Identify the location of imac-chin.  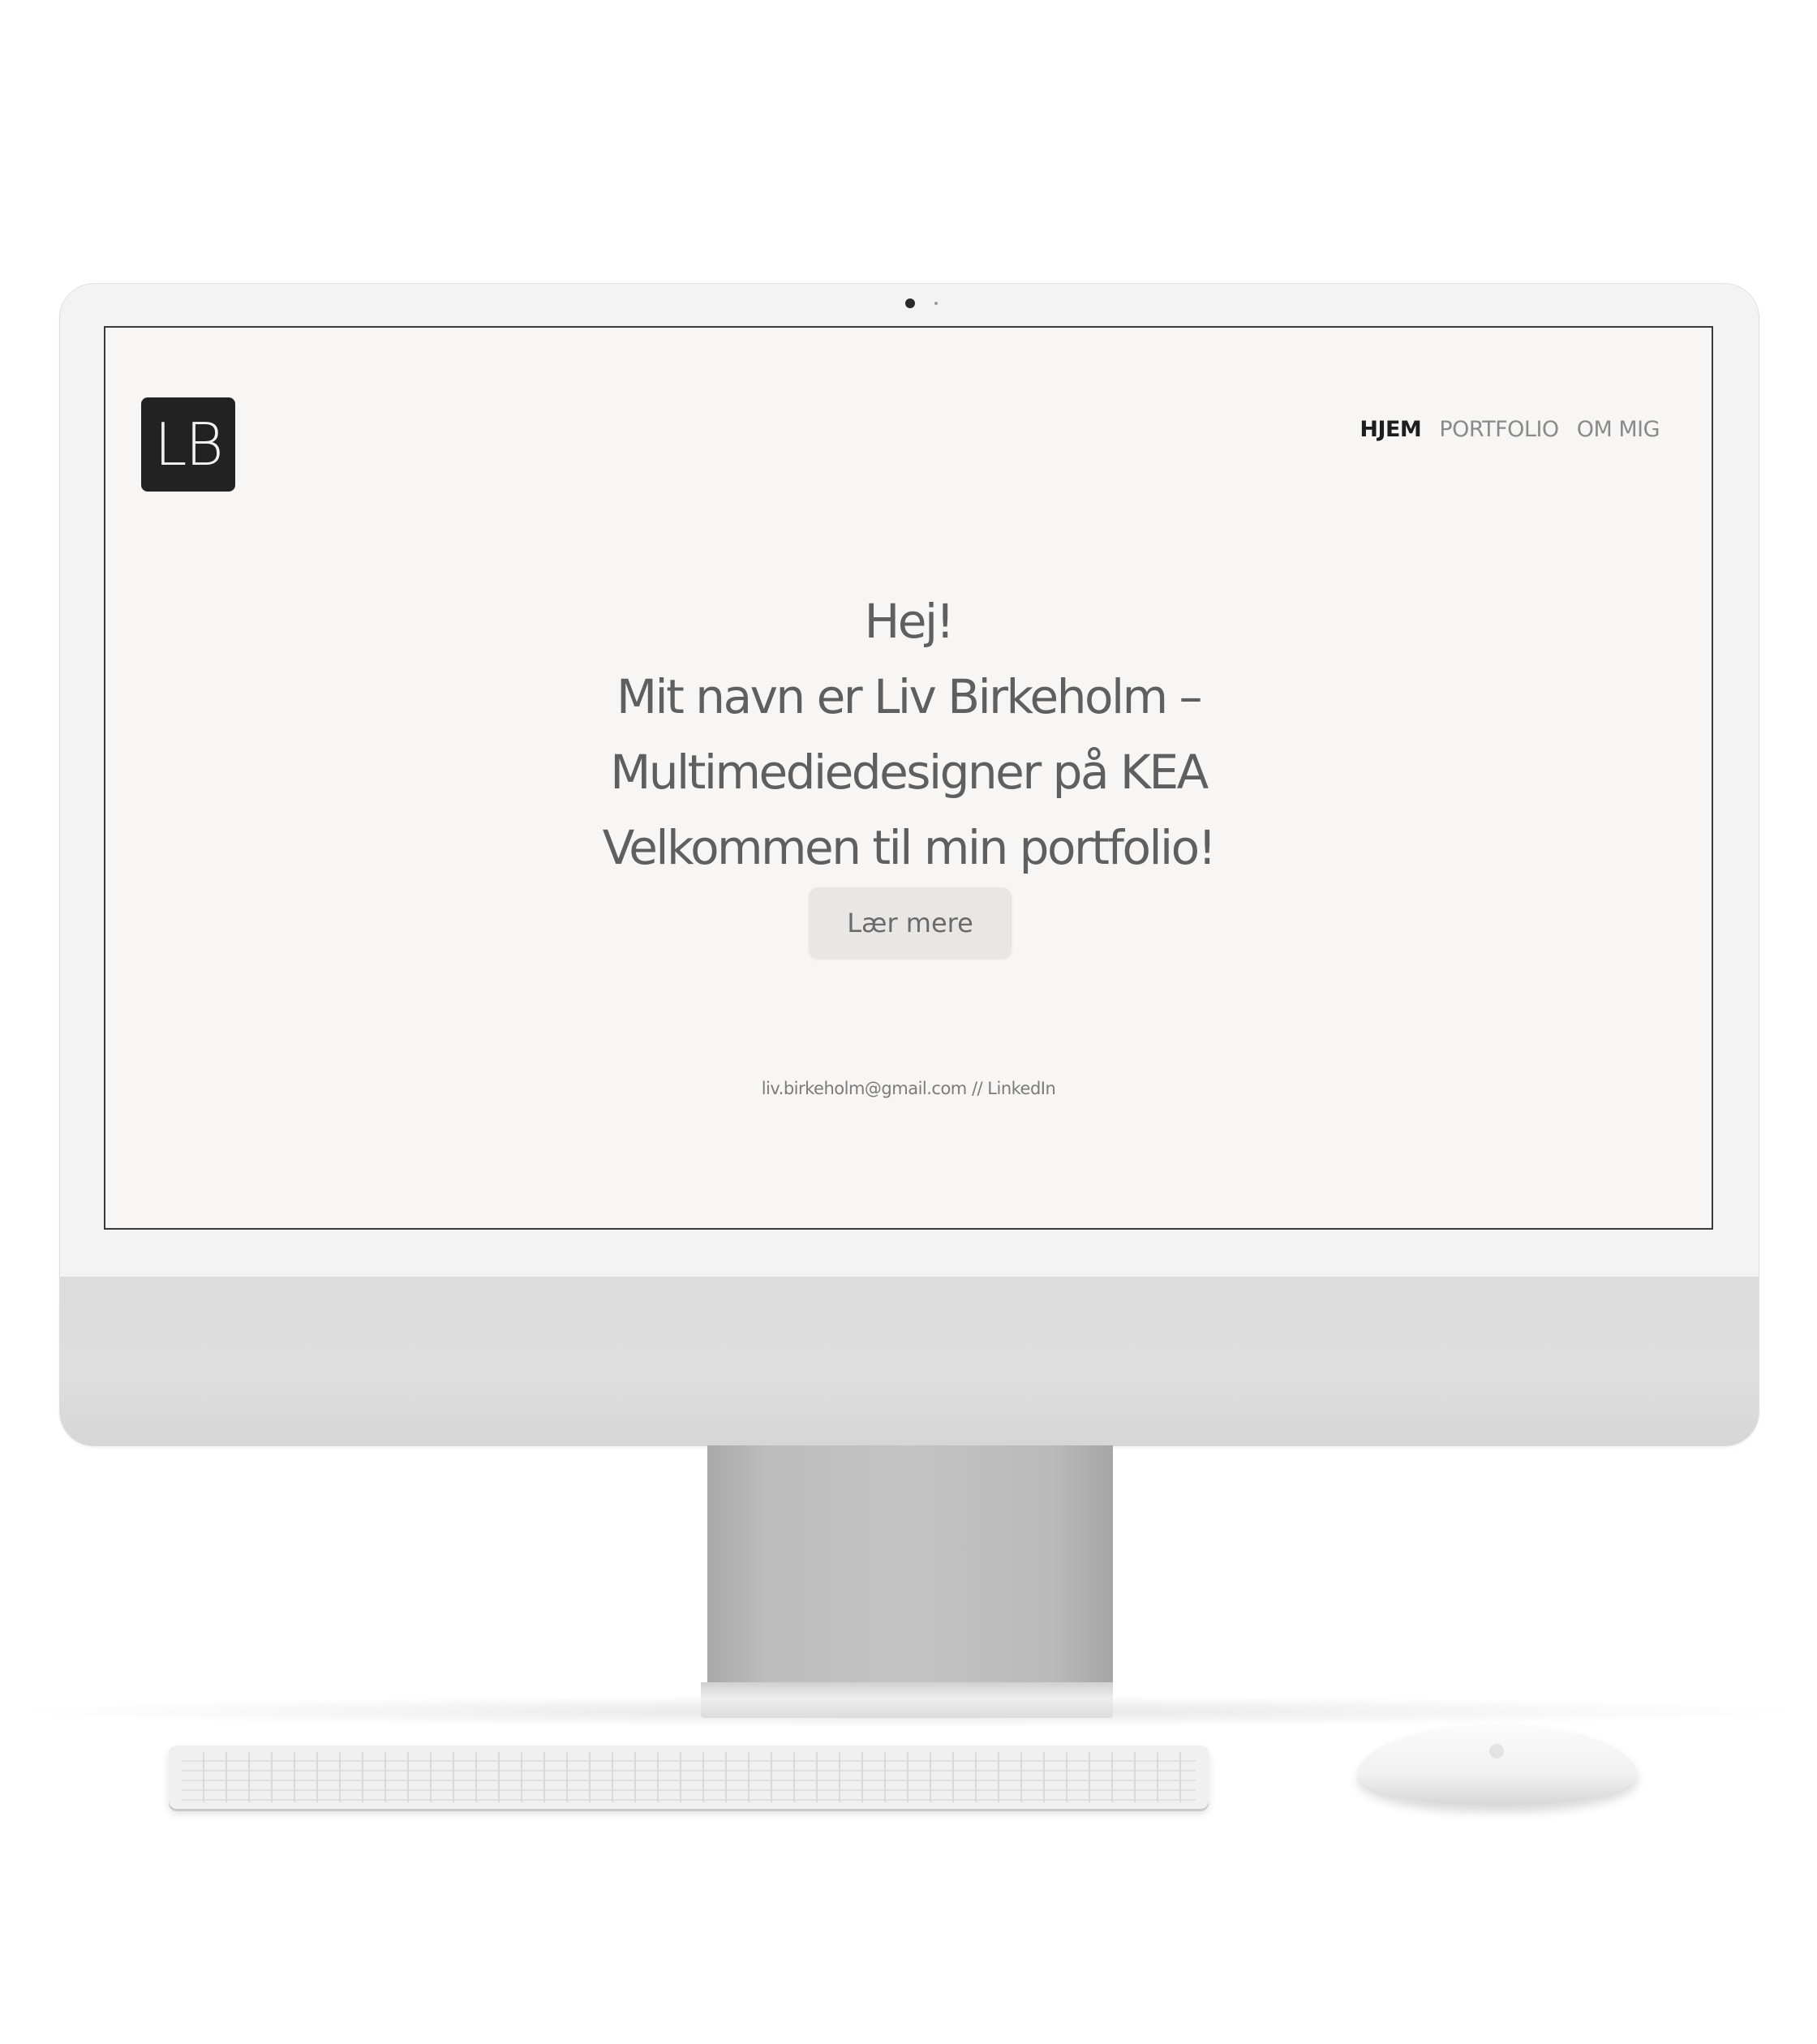
(909, 1361).